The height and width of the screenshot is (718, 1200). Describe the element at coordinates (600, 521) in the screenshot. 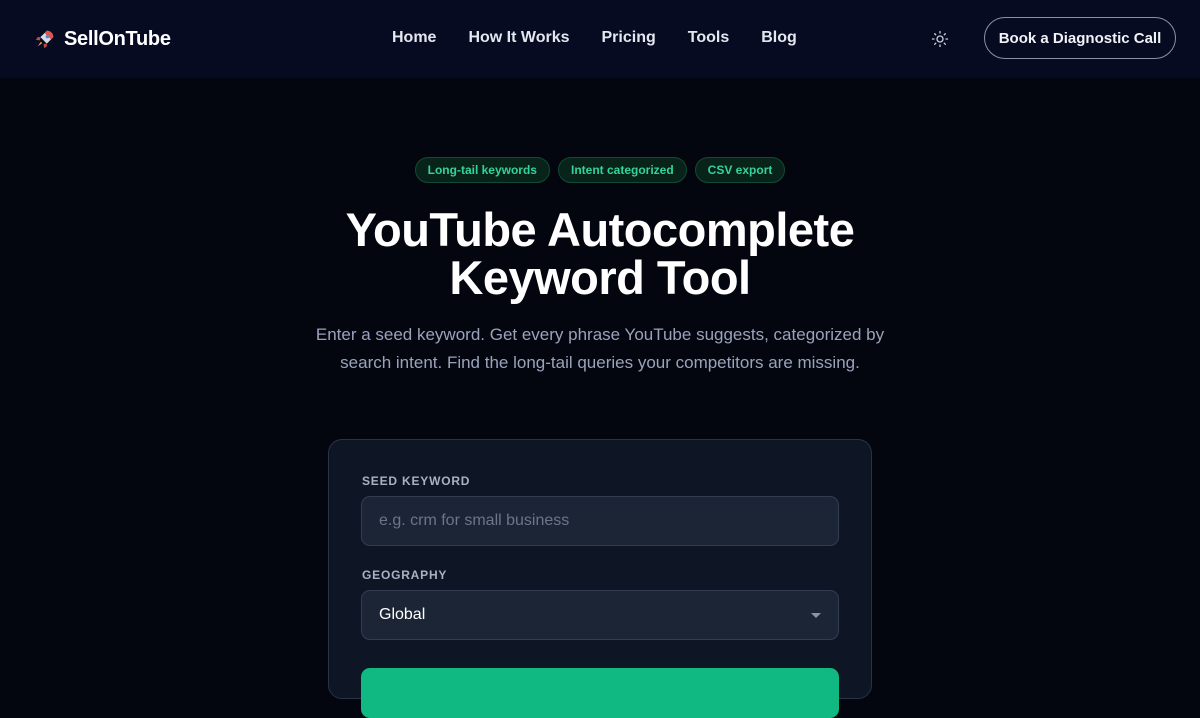

I see `seed-keyword-input` at that location.